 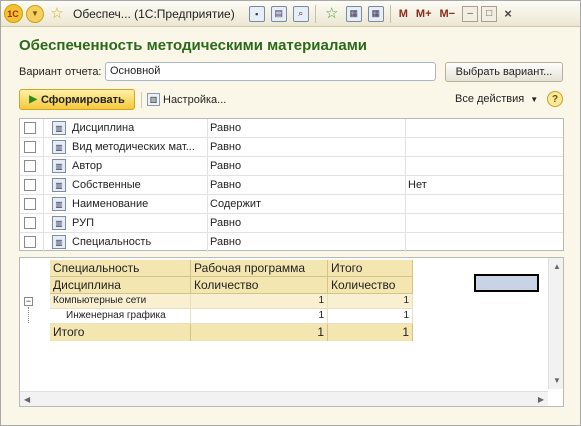 What do you see at coordinates (370, 285) in the screenshot?
I see `header-total-quantity: Количество` at bounding box center [370, 285].